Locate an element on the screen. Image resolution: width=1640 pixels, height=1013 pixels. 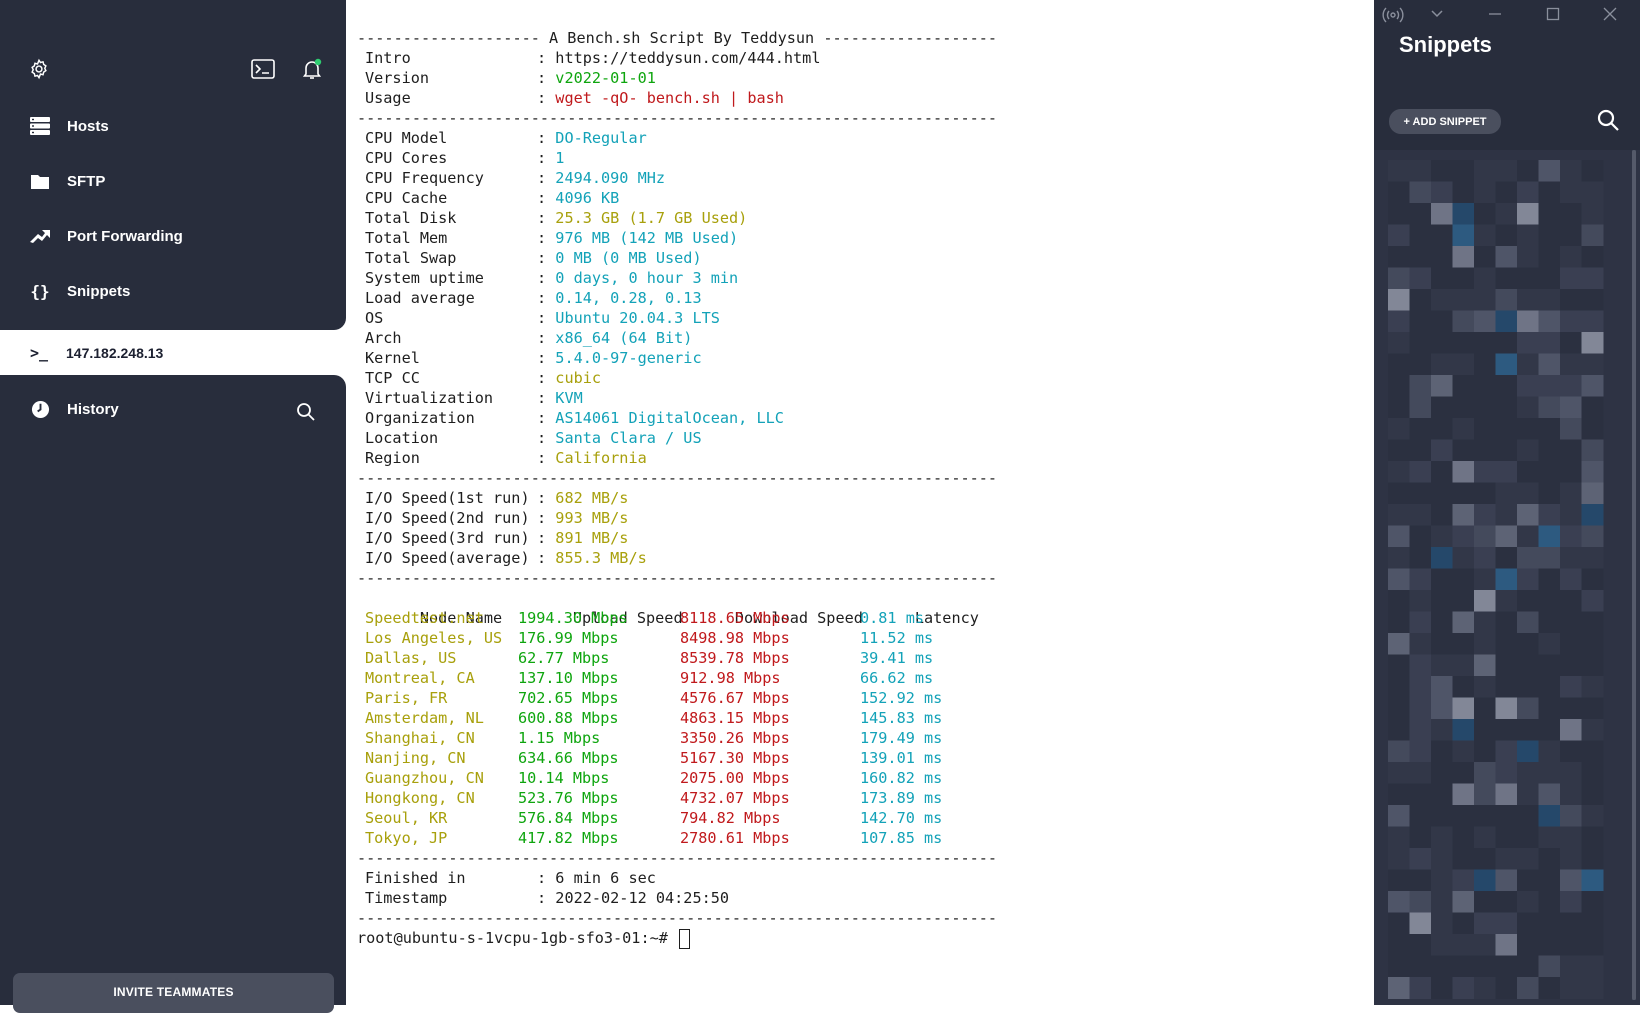
info-line: Timestamp: 2022-02-12 04:25:50 is located at coordinates (677, 898).